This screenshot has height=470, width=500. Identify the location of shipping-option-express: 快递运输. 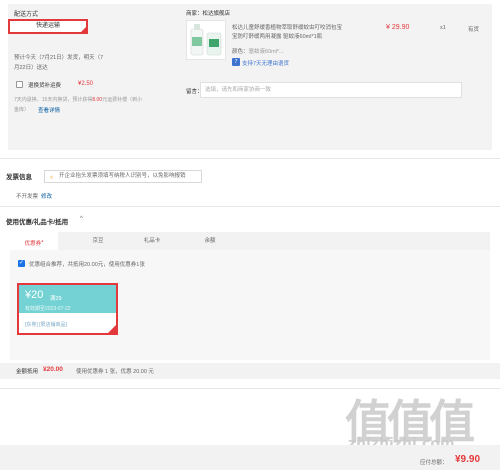
(48, 26).